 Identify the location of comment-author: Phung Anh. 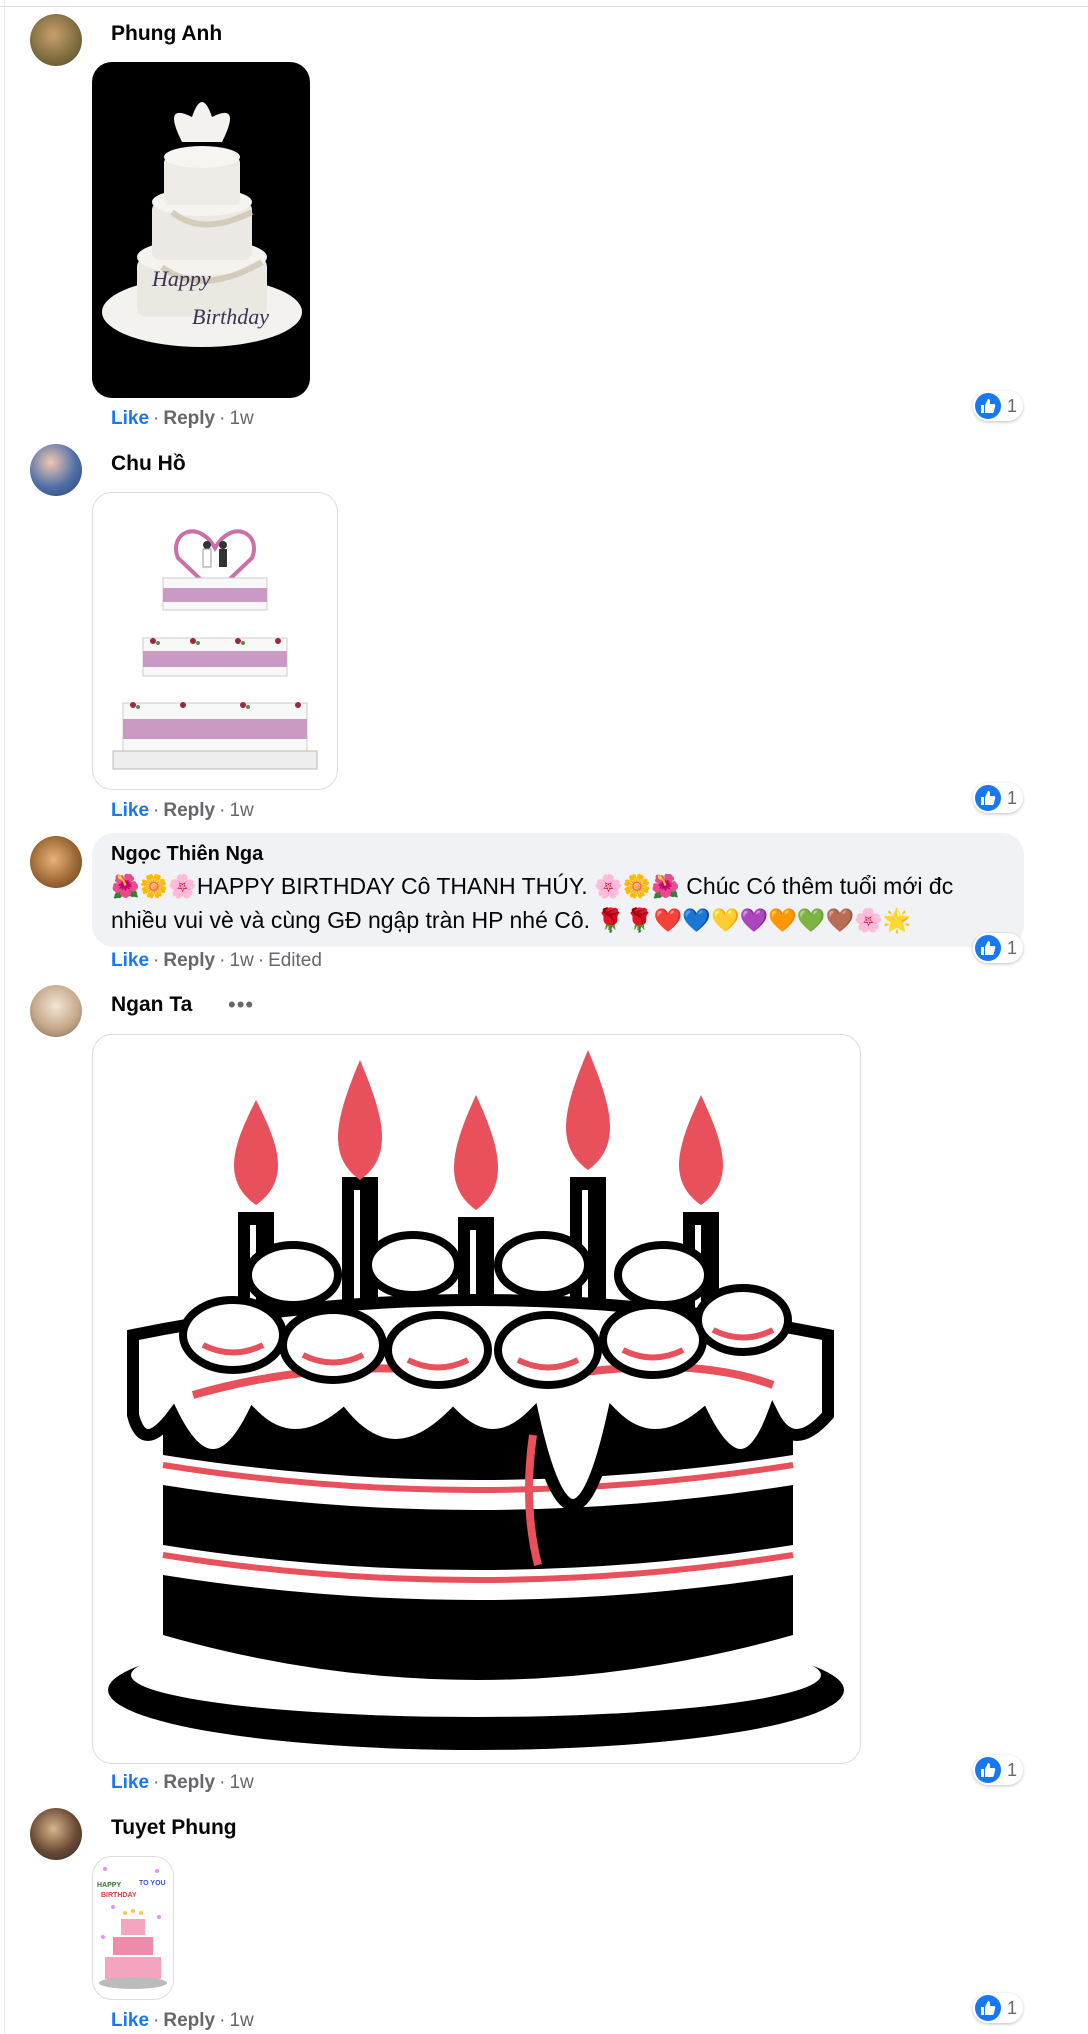
(166, 34).